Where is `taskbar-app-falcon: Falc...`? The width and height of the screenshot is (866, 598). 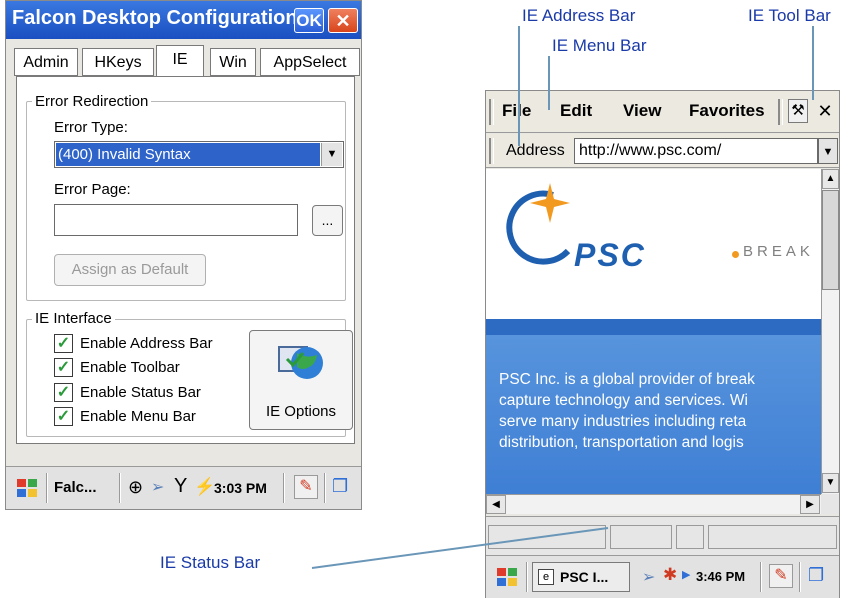
taskbar-app-falcon: Falc... is located at coordinates (75, 487).